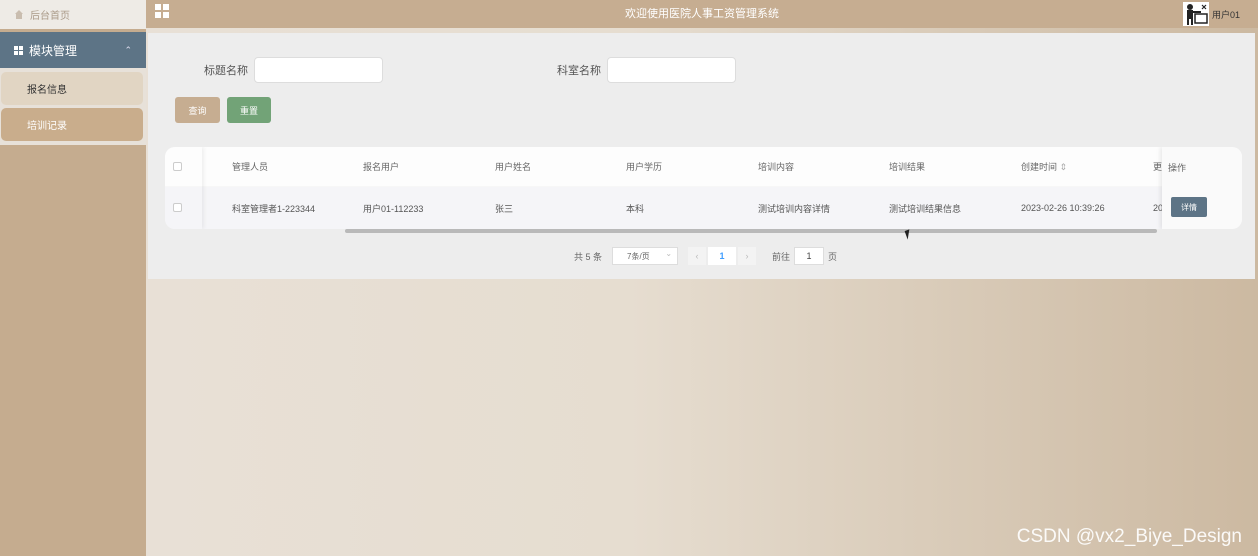  What do you see at coordinates (925, 208) in the screenshot?
I see `table-cell: 测试培训结果信息` at bounding box center [925, 208].